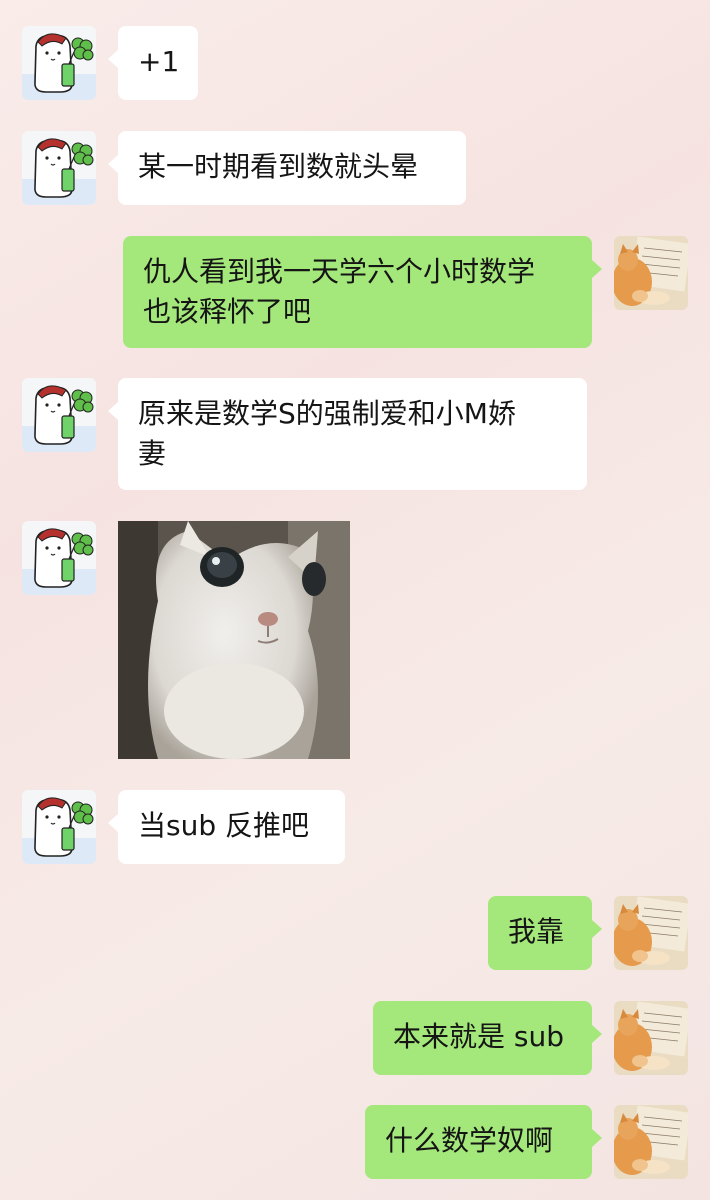 The width and height of the screenshot is (710, 1200). What do you see at coordinates (545, 933) in the screenshot?
I see `outgoing-message-bubble: 我靠` at bounding box center [545, 933].